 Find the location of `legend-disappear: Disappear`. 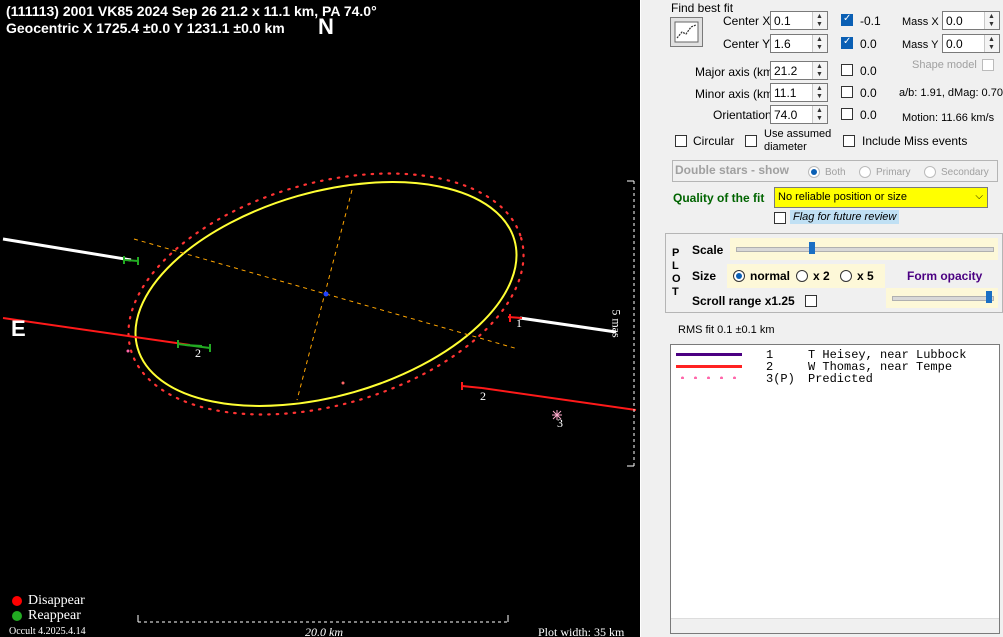

legend-disappear: Disappear is located at coordinates (56, 600).